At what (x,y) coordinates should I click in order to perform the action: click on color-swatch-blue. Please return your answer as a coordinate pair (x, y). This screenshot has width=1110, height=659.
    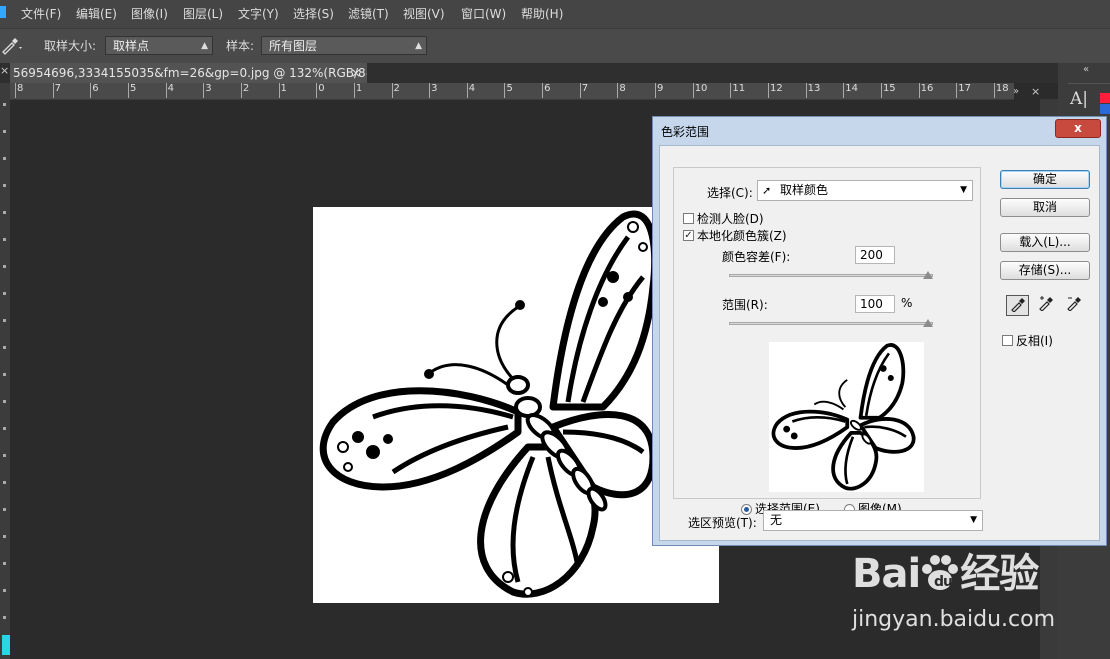
    Looking at the image, I should click on (1105, 109).